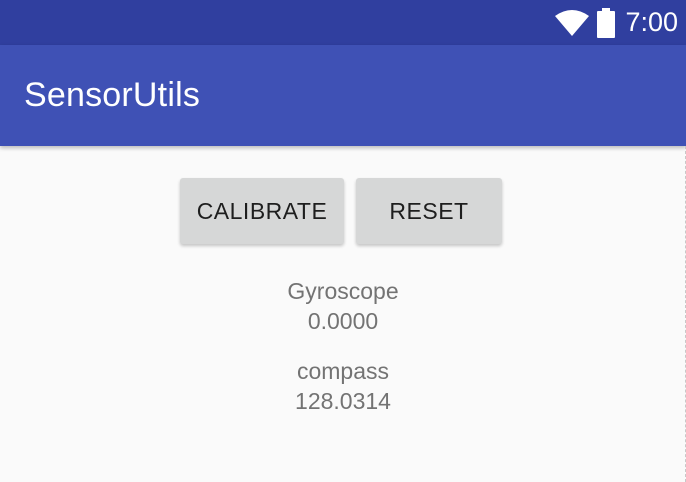  I want to click on battery-icon, so click(606, 22).